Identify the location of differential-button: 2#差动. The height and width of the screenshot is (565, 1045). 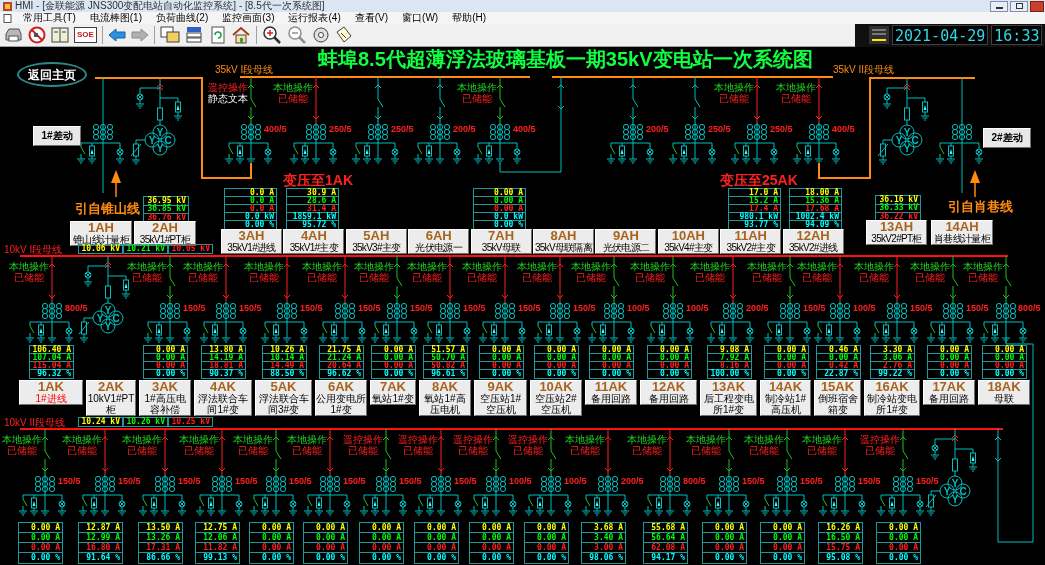
(1007, 138).